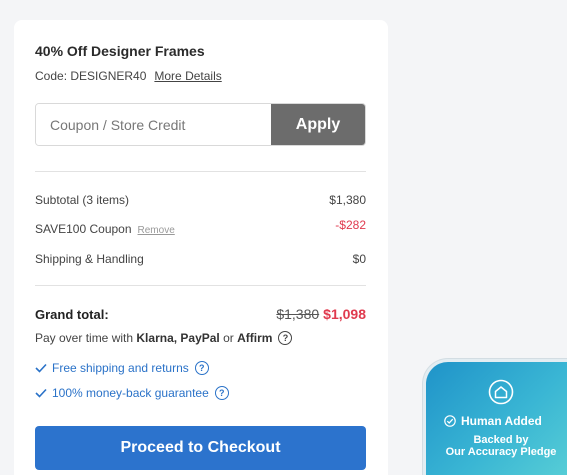 Image resolution: width=567 pixels, height=475 pixels. I want to click on promo-code: Code: DESIGNER40 More Details, so click(128, 76).